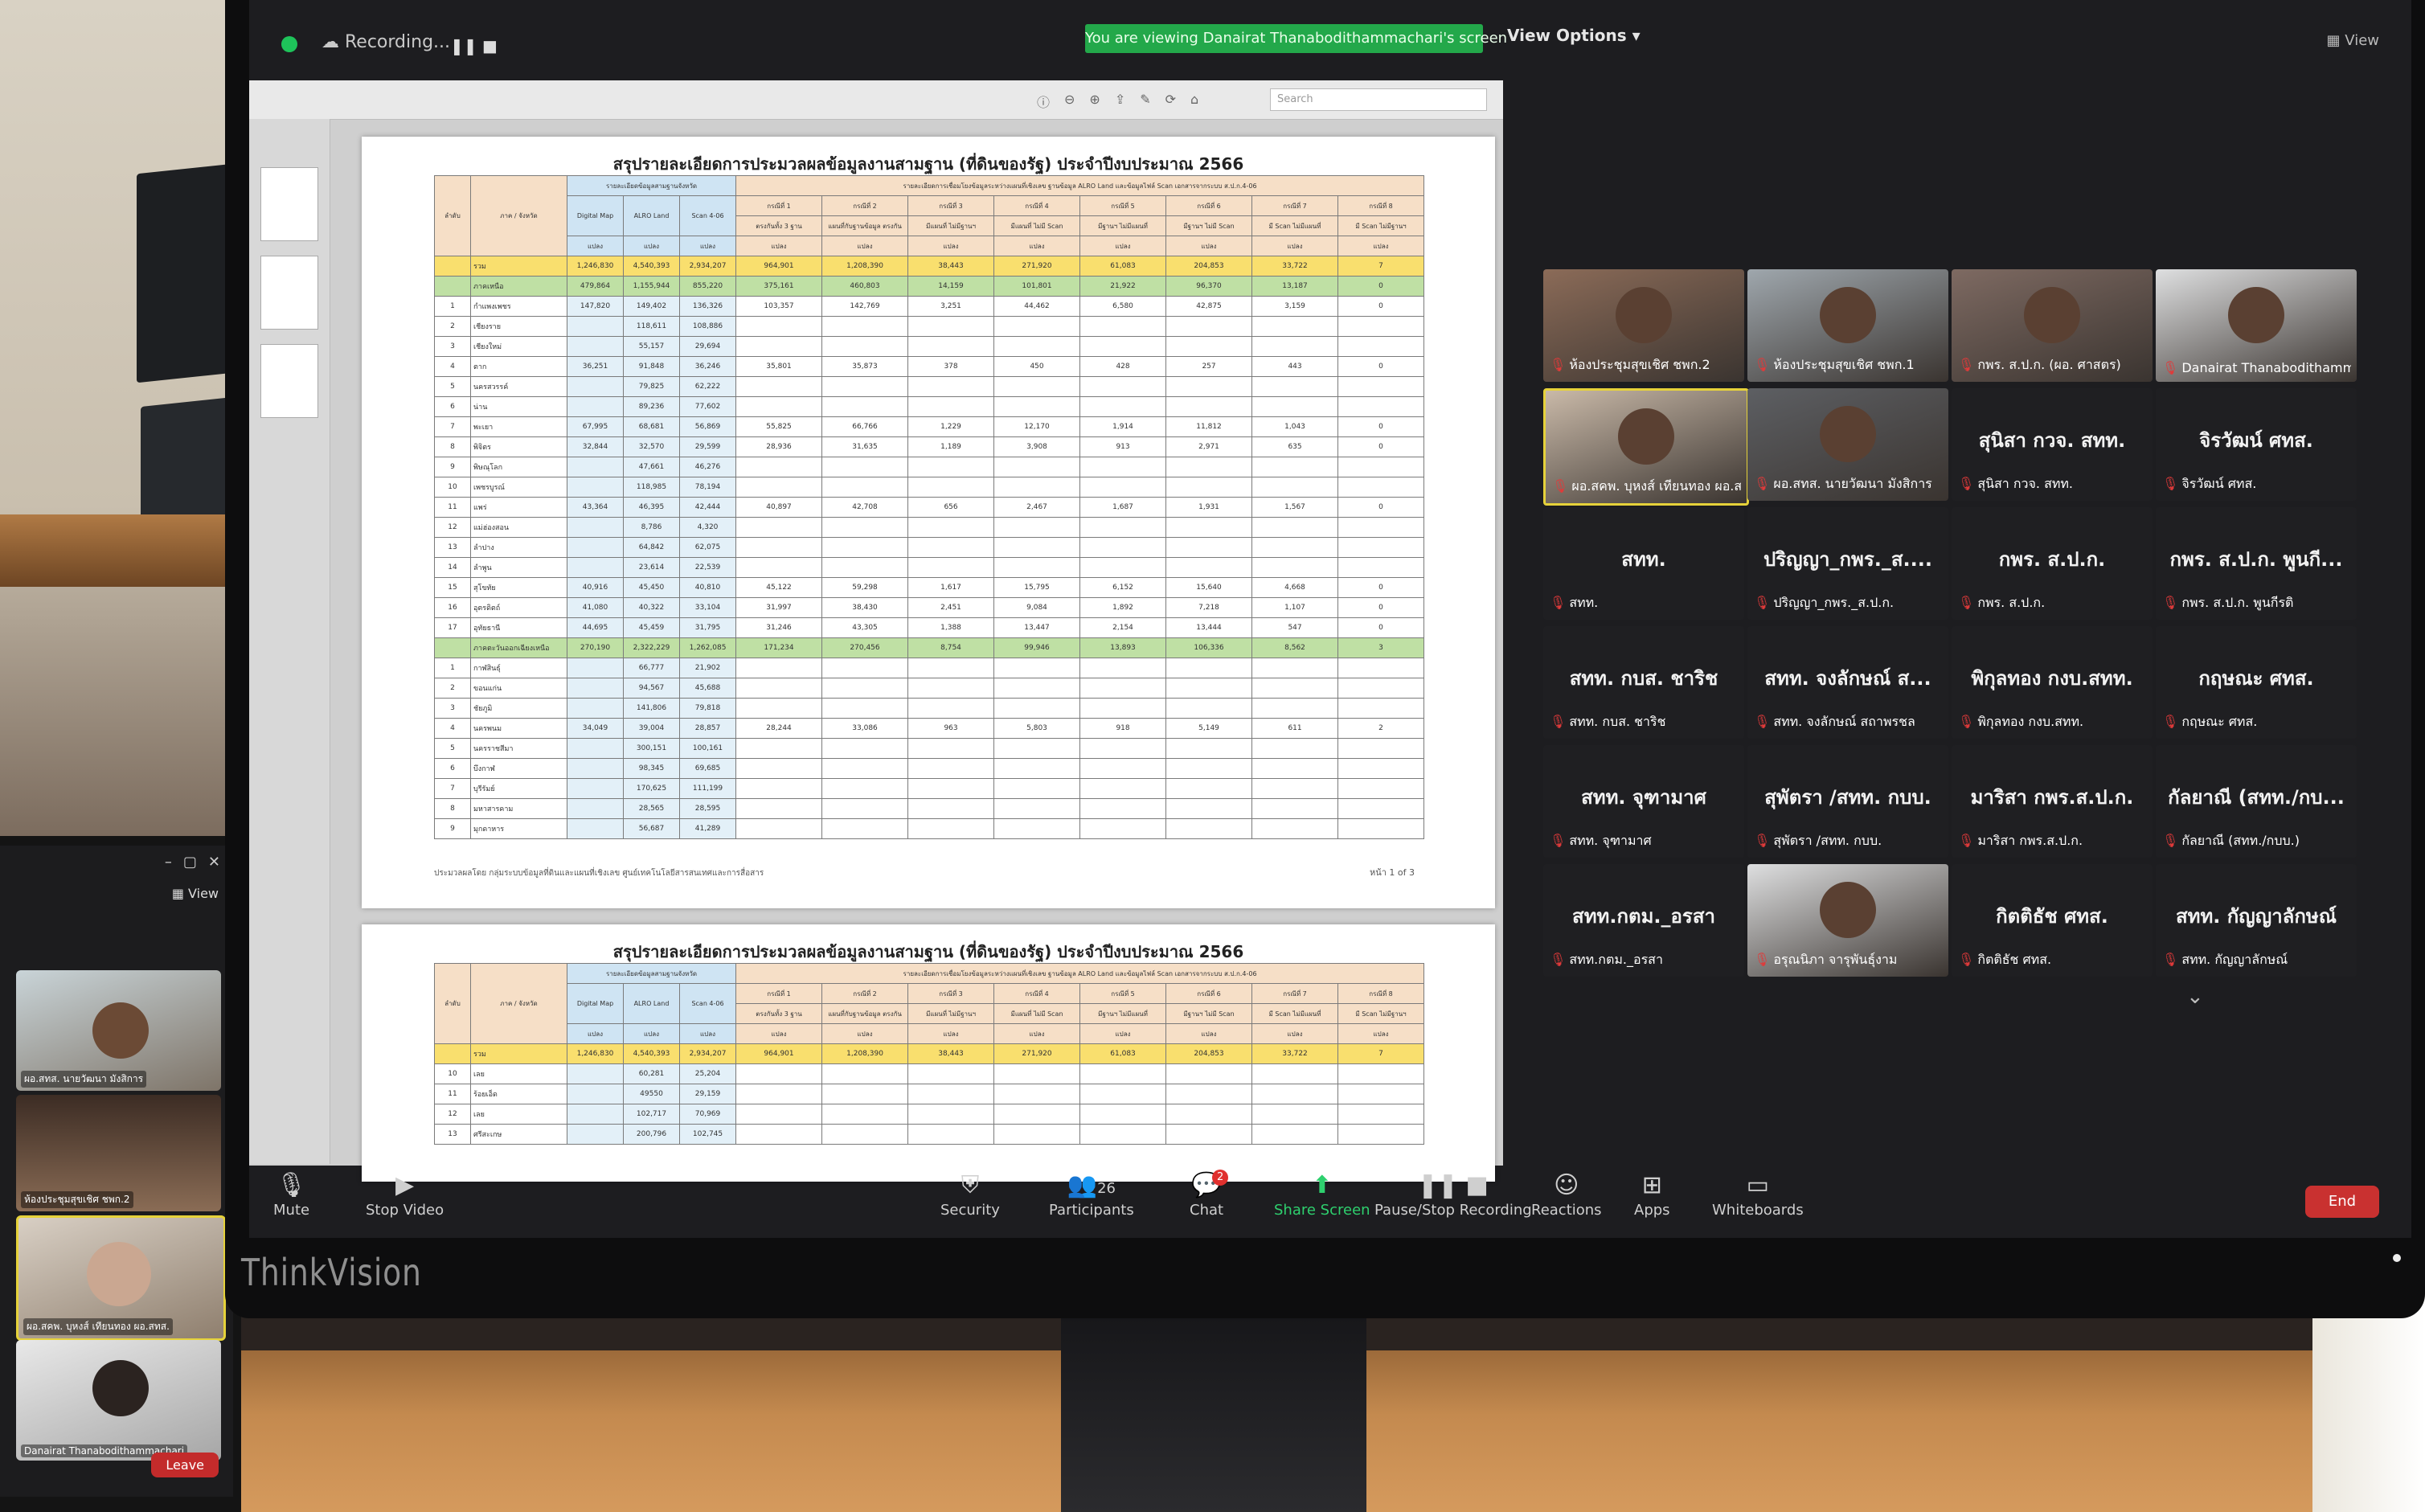  I want to click on row-value: 79,818, so click(707, 708).